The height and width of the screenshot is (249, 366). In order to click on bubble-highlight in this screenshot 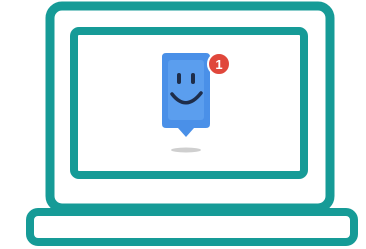, I will do `click(186, 90)`.